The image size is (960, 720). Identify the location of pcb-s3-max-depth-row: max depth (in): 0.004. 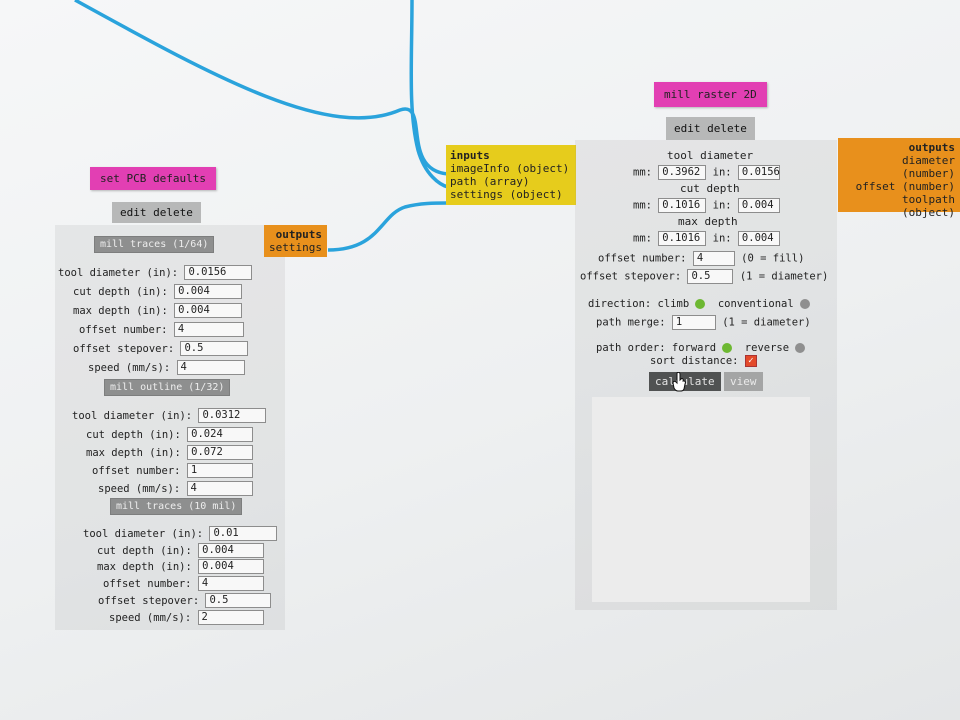
(181, 566).